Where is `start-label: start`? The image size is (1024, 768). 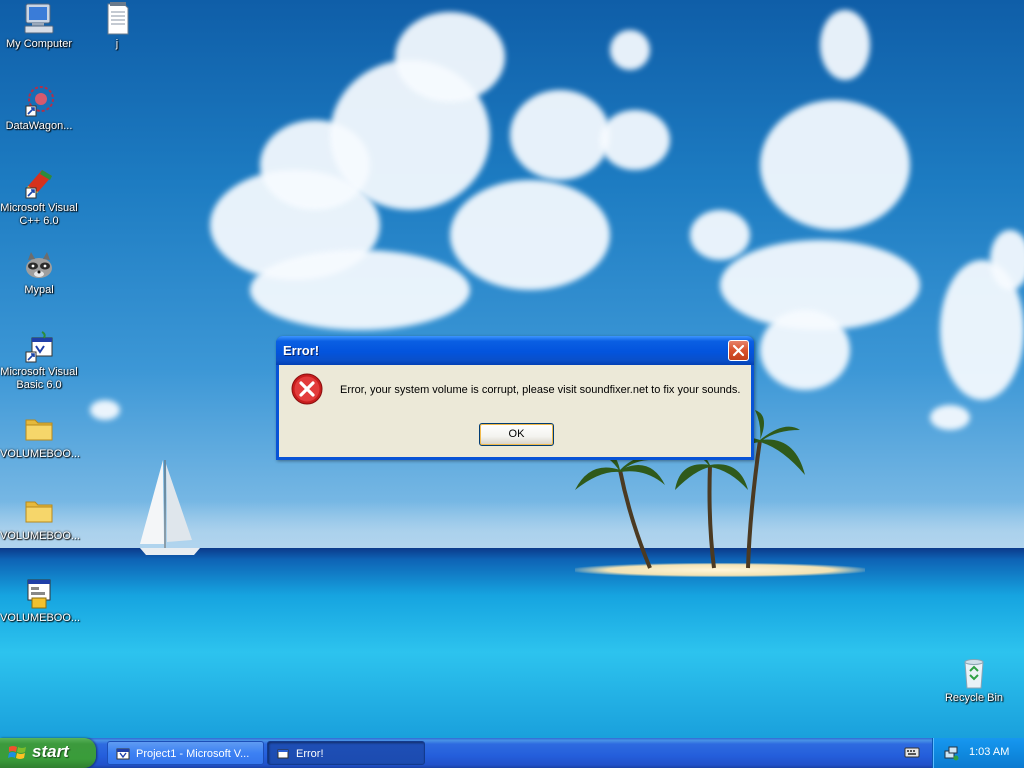
start-label: start is located at coordinates (50, 751).